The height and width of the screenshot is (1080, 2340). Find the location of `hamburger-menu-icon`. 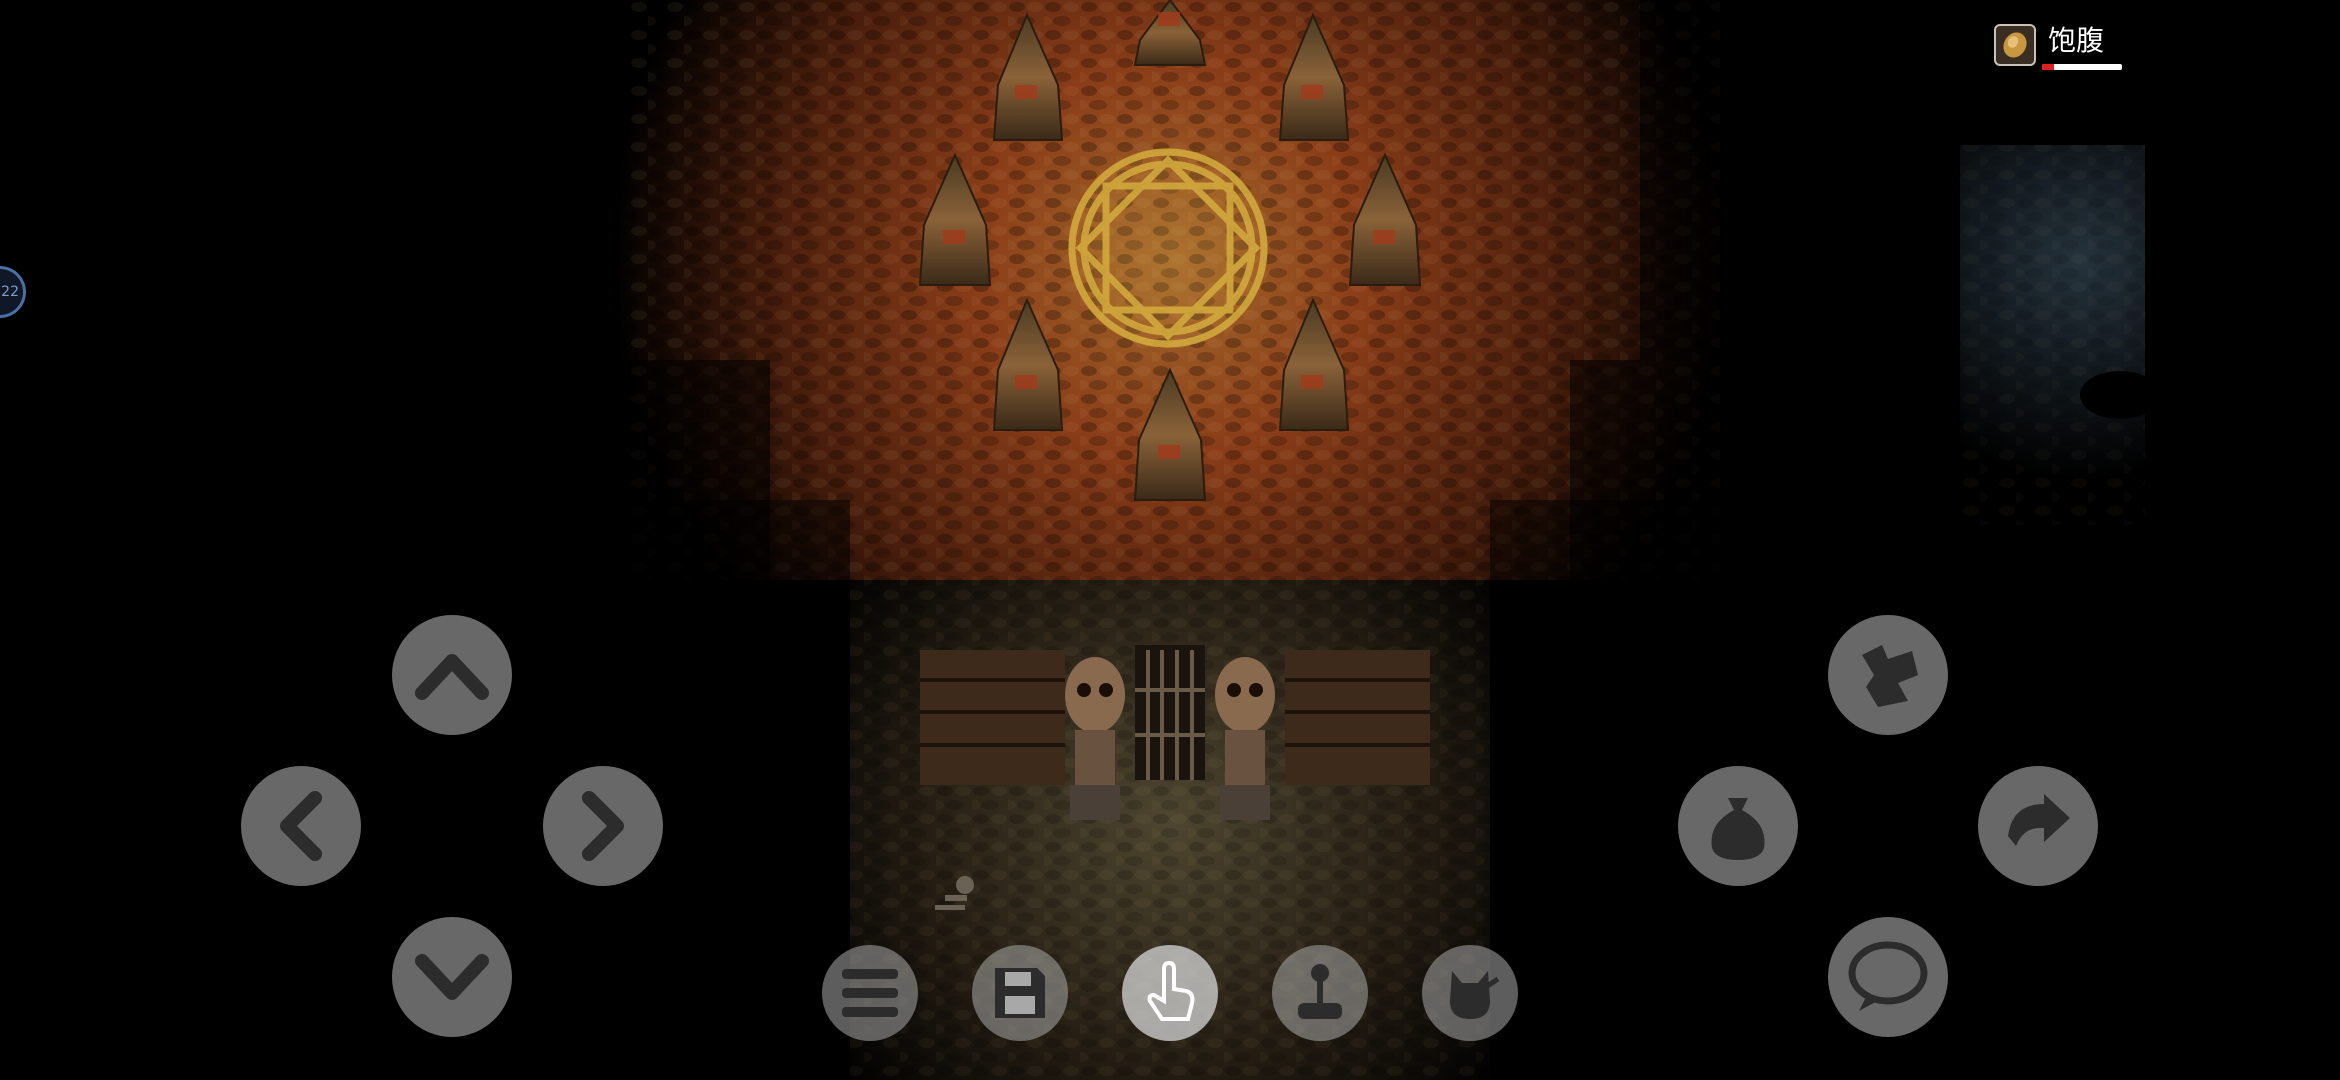

hamburger-menu-icon is located at coordinates (870, 993).